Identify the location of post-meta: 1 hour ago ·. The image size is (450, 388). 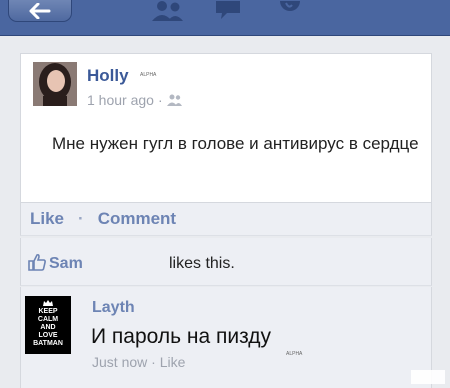
(135, 100).